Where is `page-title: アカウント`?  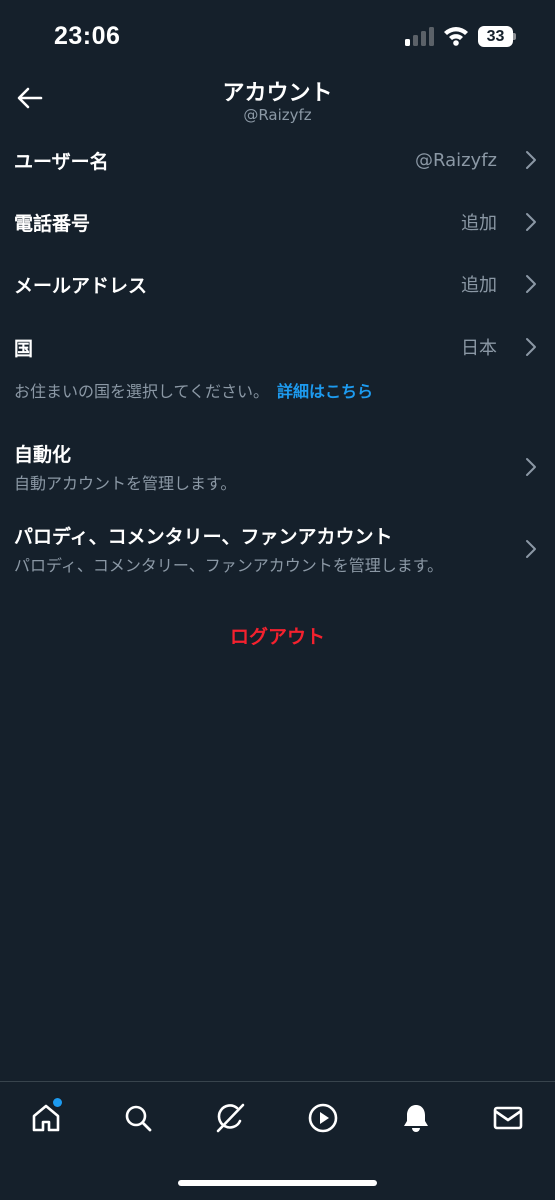 page-title: アカウント is located at coordinates (277, 93).